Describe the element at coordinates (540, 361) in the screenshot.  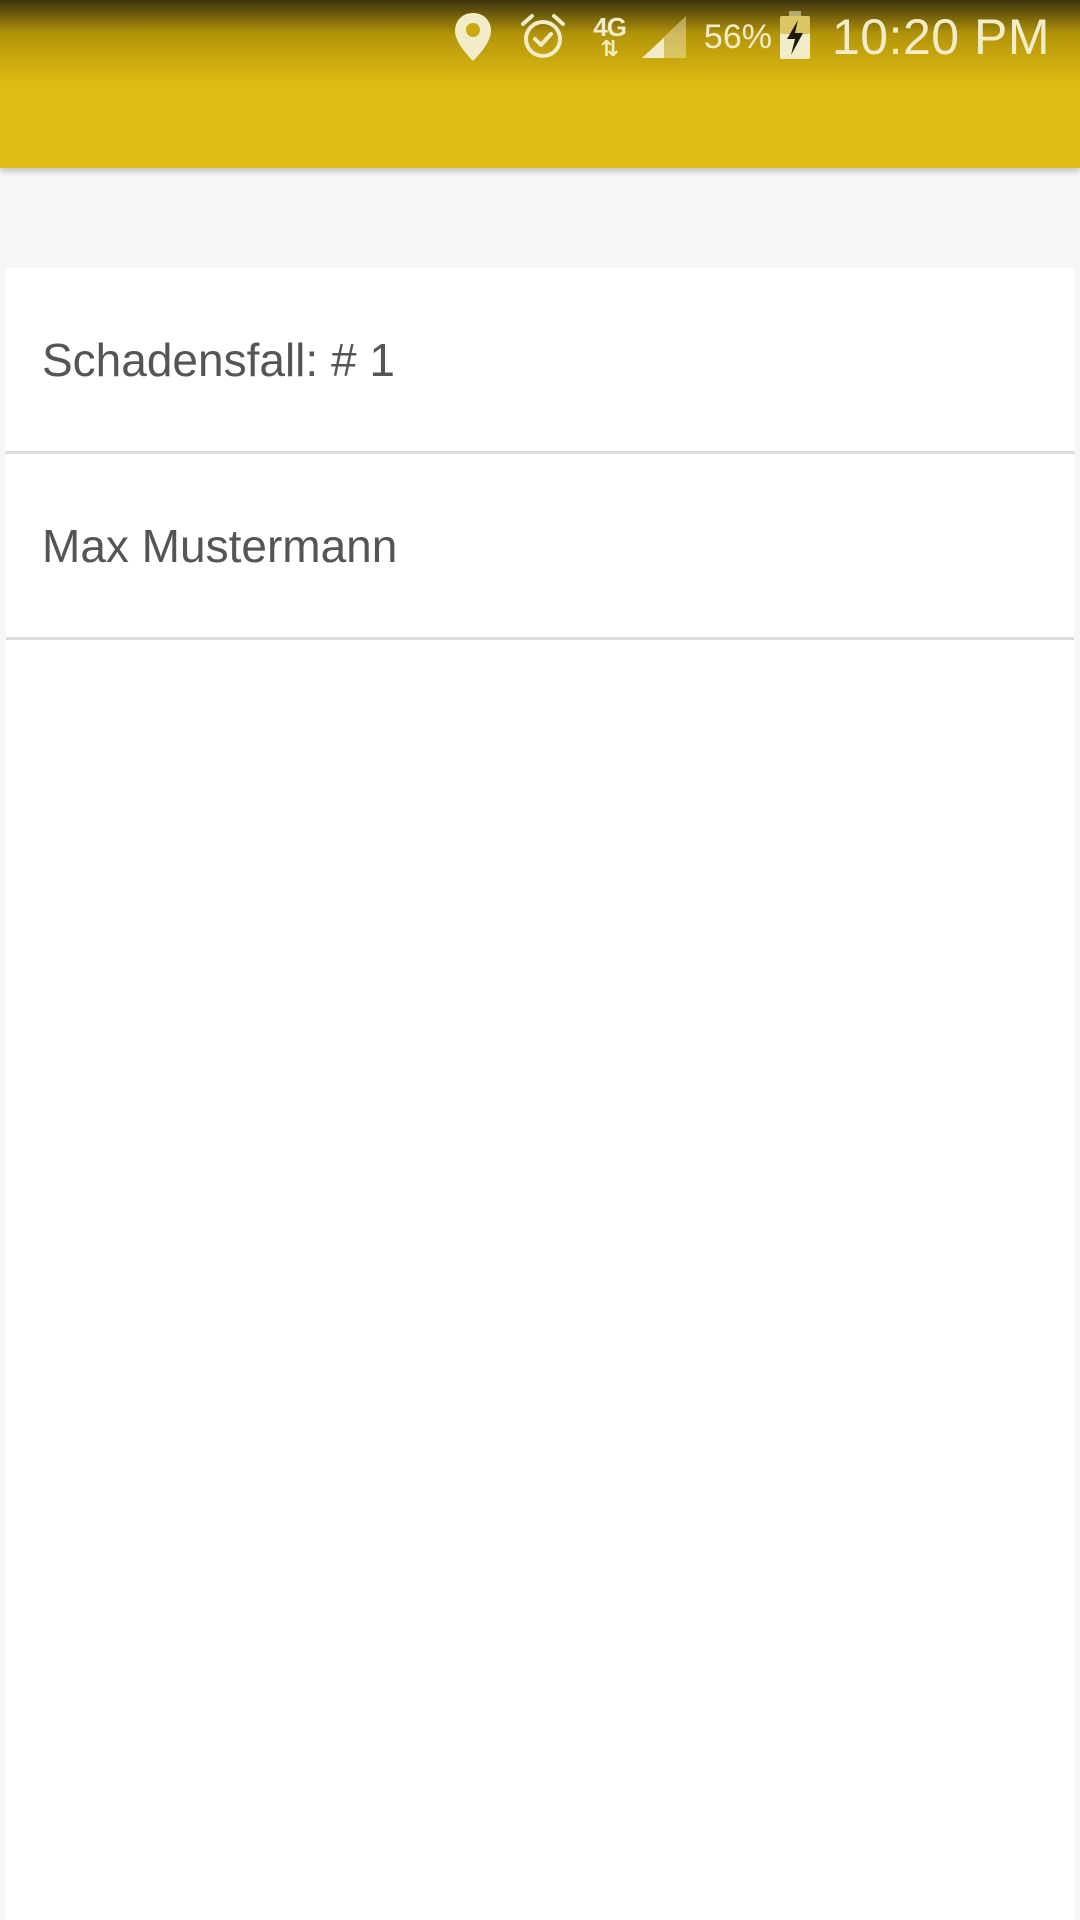
I see `list-item-claim: Schadensfall: # 1` at that location.